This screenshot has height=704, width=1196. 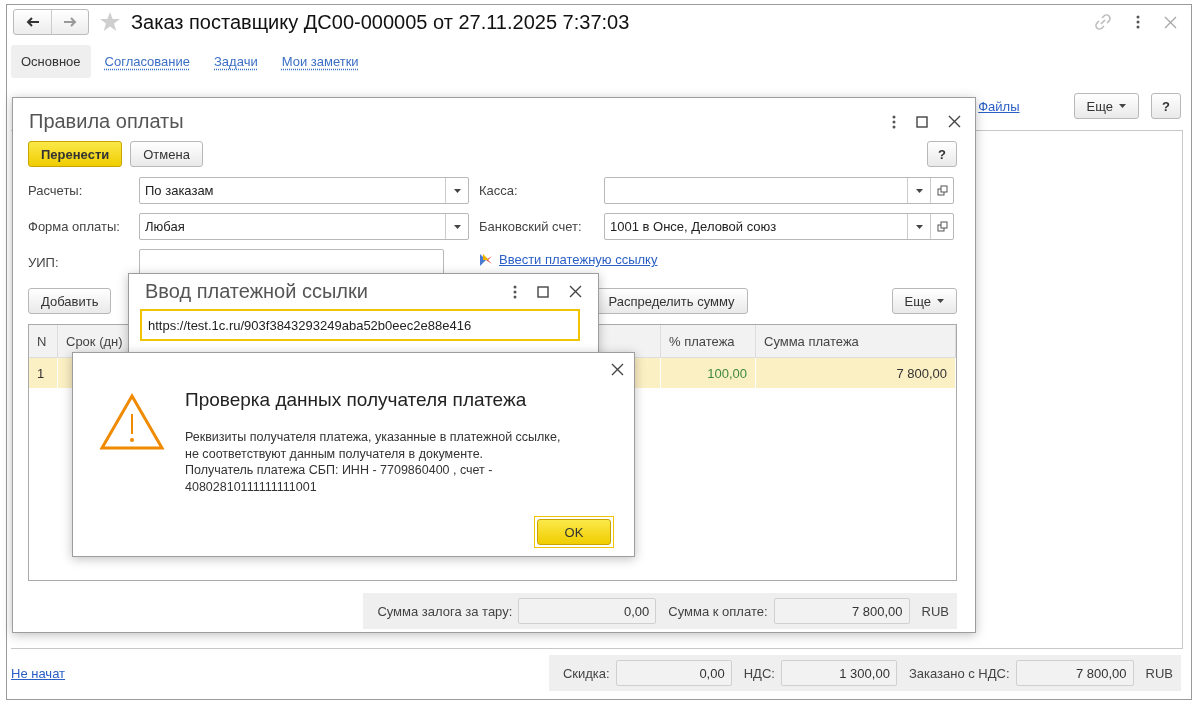 What do you see at coordinates (779, 190) in the screenshot?
I see `dropdown-field` at bounding box center [779, 190].